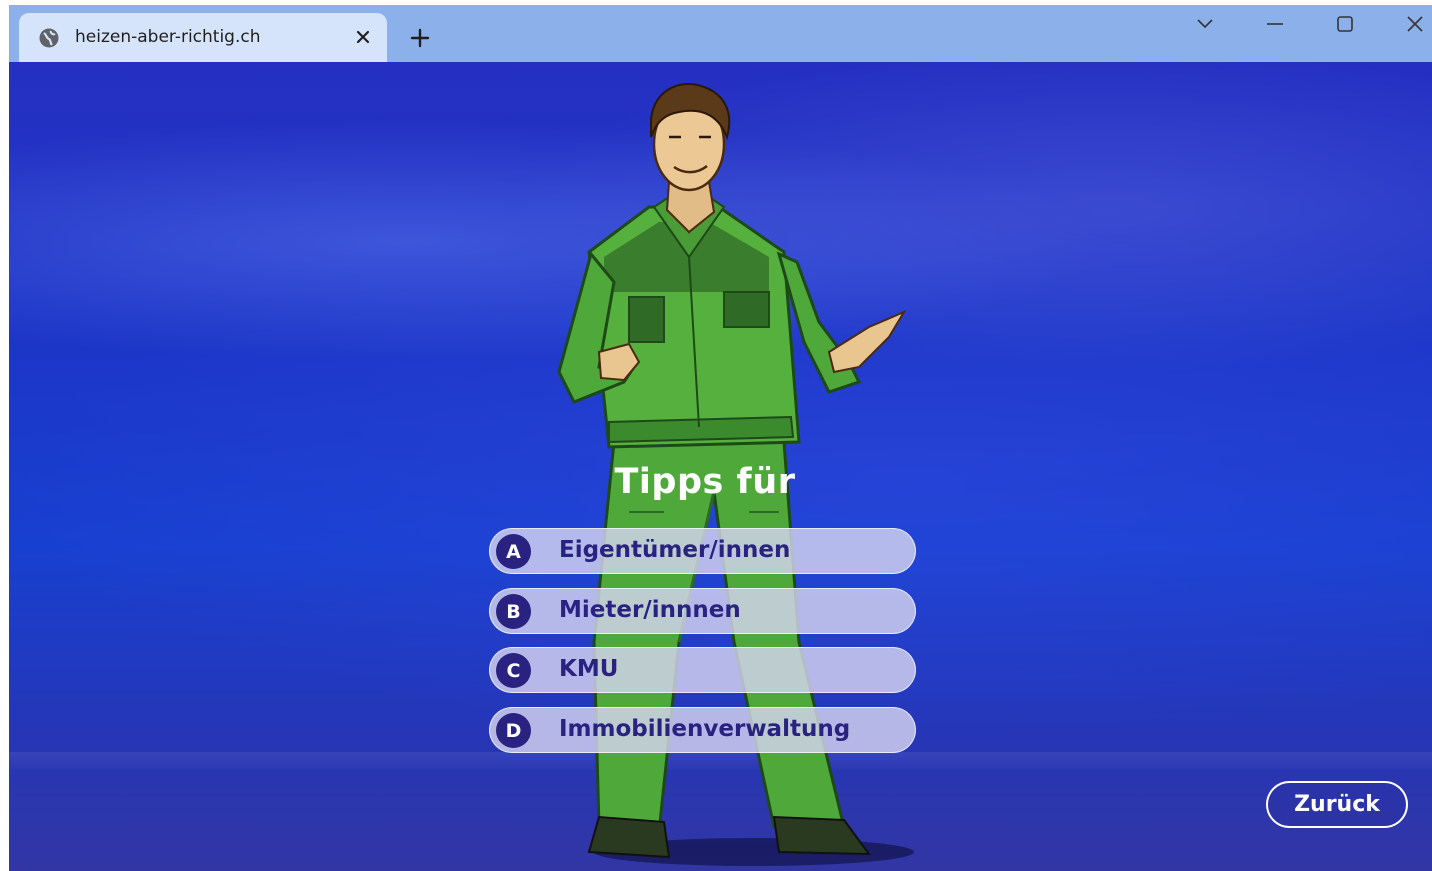 The width and height of the screenshot is (1432, 871). What do you see at coordinates (705, 729) in the screenshot?
I see `option-label: Immobilienverwaltung` at bounding box center [705, 729].